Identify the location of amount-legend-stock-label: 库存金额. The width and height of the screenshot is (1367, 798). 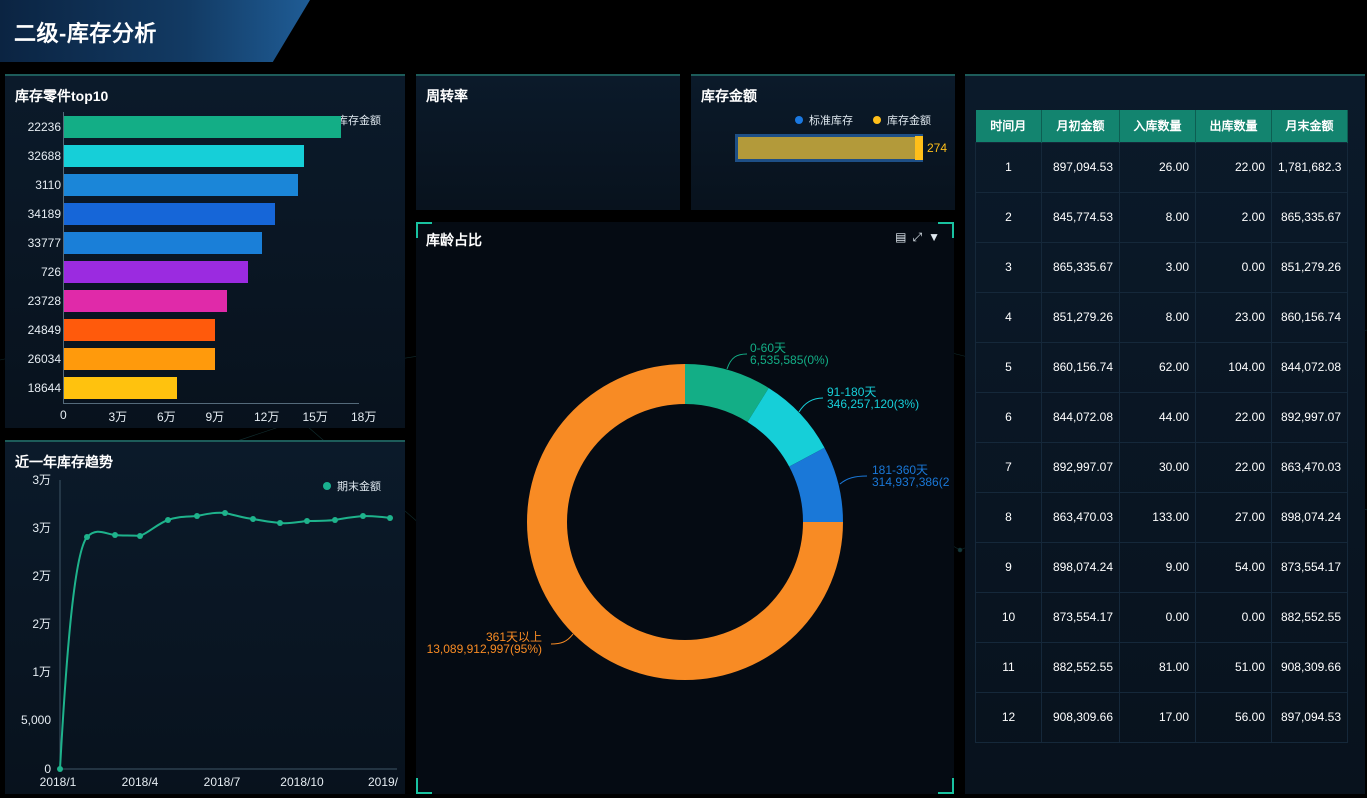
(909, 121).